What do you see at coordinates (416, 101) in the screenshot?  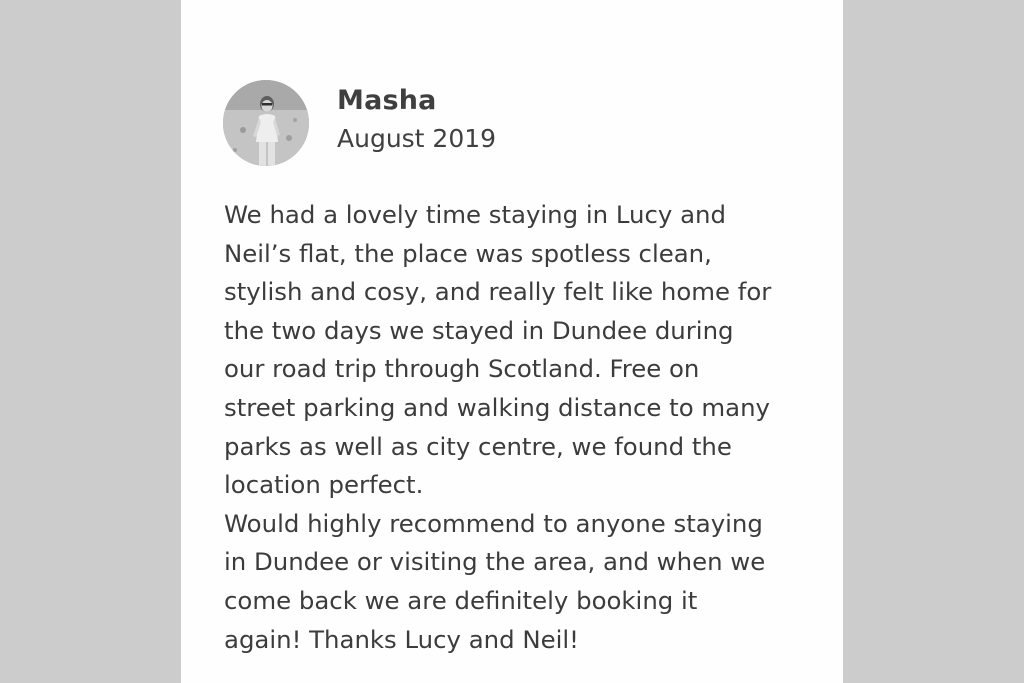 I see `reviewer-name: Masha` at bounding box center [416, 101].